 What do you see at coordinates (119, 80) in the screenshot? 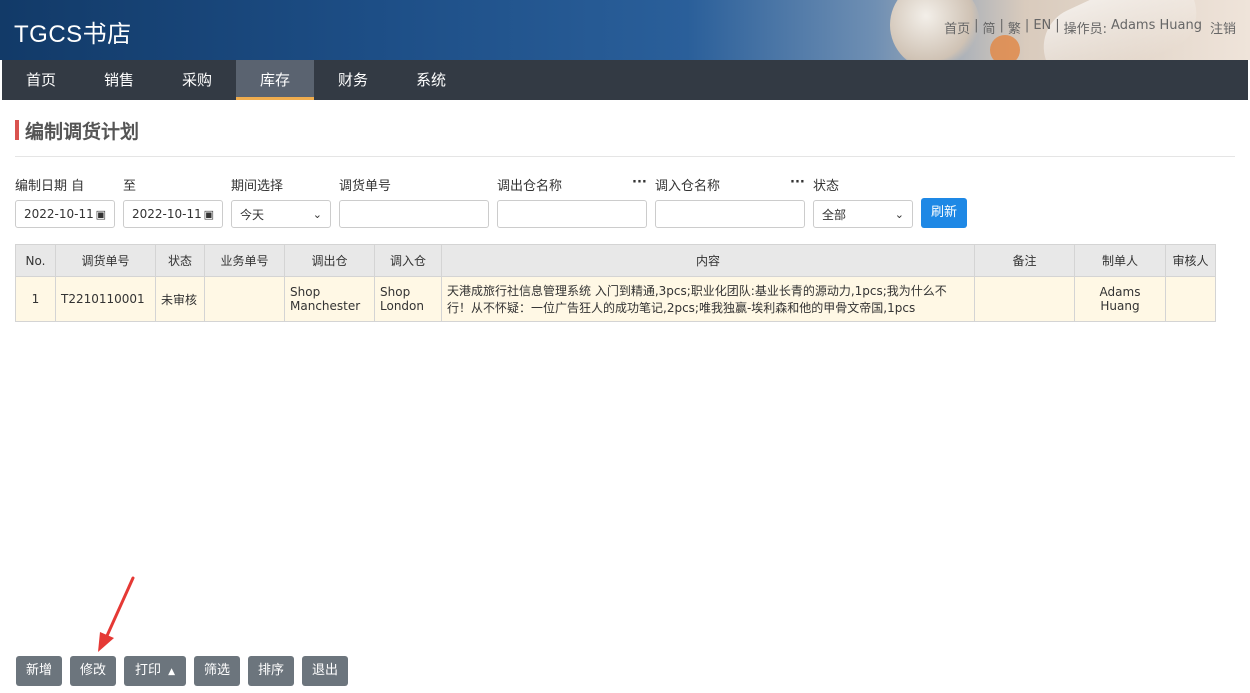
I see `nav-sales: 销售` at bounding box center [119, 80].